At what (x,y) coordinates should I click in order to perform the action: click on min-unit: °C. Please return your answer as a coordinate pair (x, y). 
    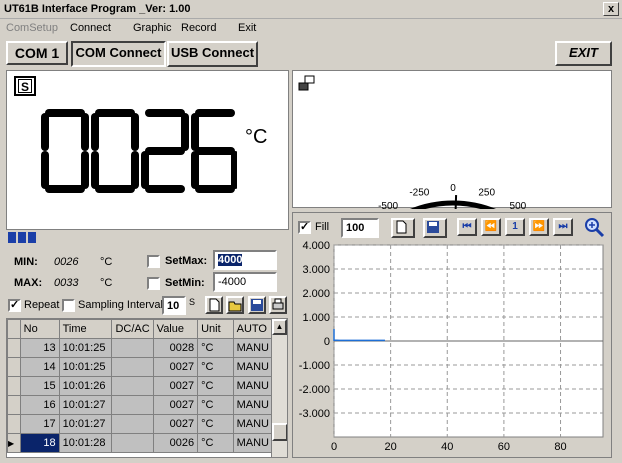
    Looking at the image, I should click on (106, 262).